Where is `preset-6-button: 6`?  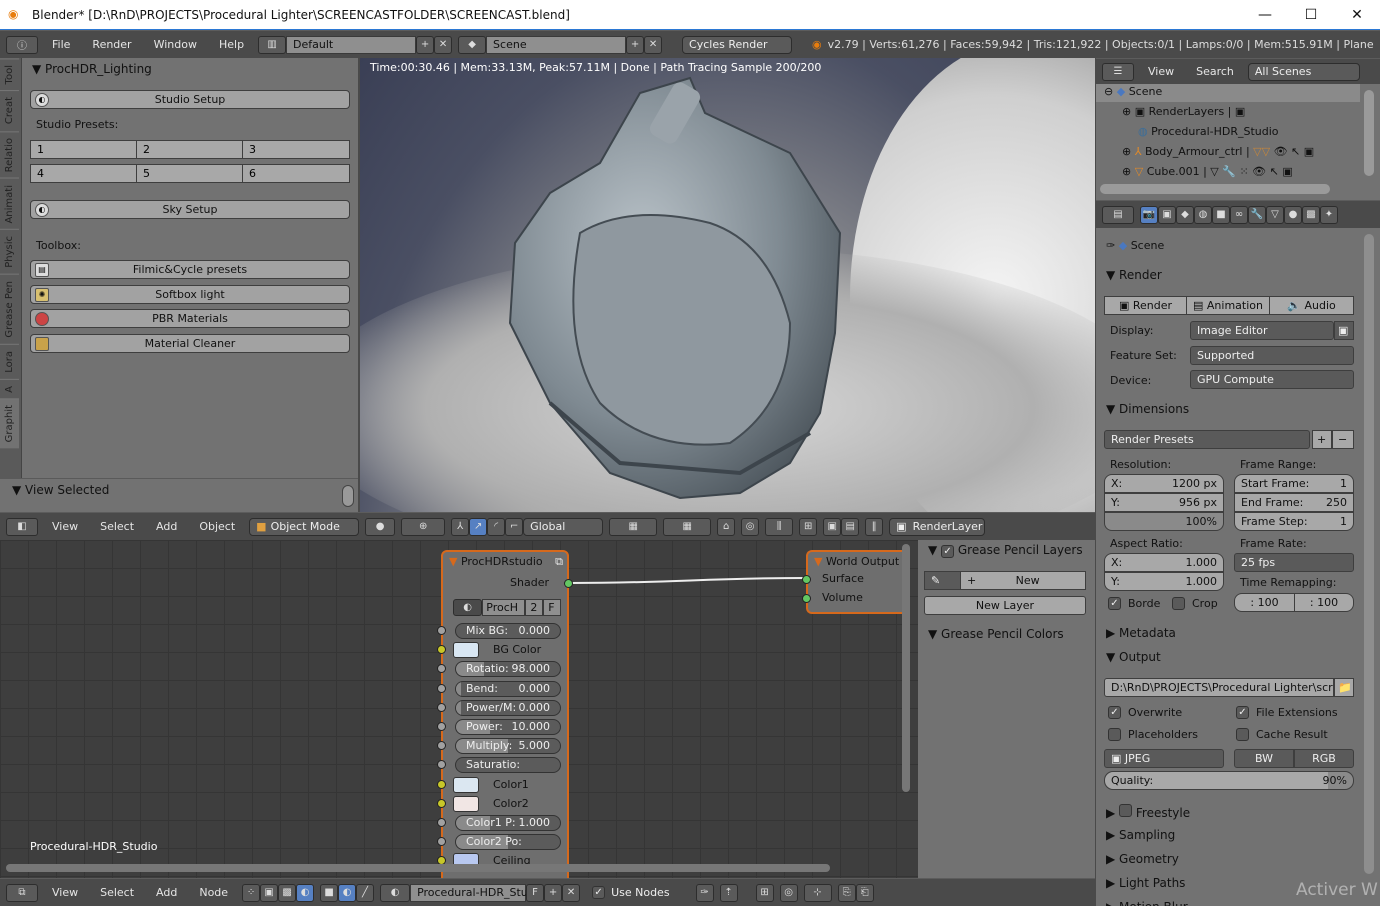
preset-6-button: 6 is located at coordinates (296, 173).